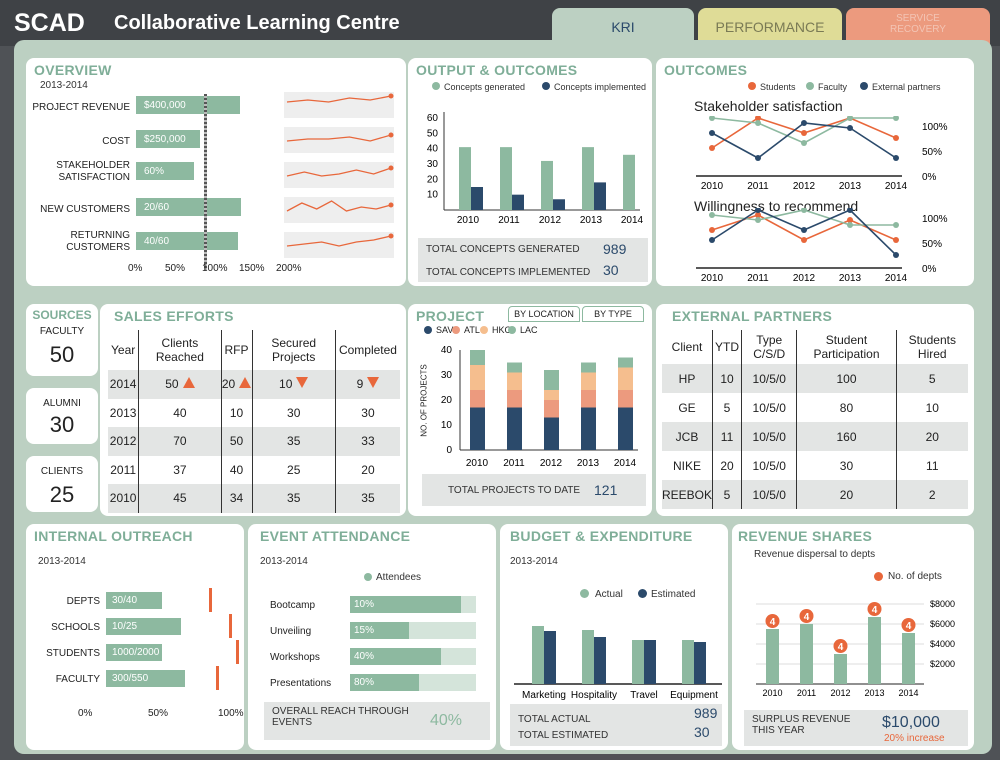 This screenshot has height=760, width=1000. What do you see at coordinates (125, 600) in the screenshot?
I see `outreach-bar-value: 30/40` at bounding box center [125, 600].